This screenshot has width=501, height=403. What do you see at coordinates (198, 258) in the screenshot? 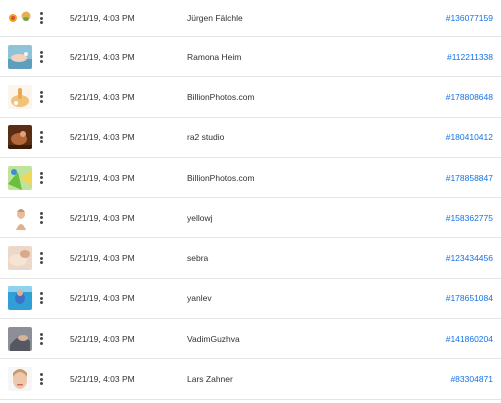
I see `author-cell: sebra` at bounding box center [198, 258].